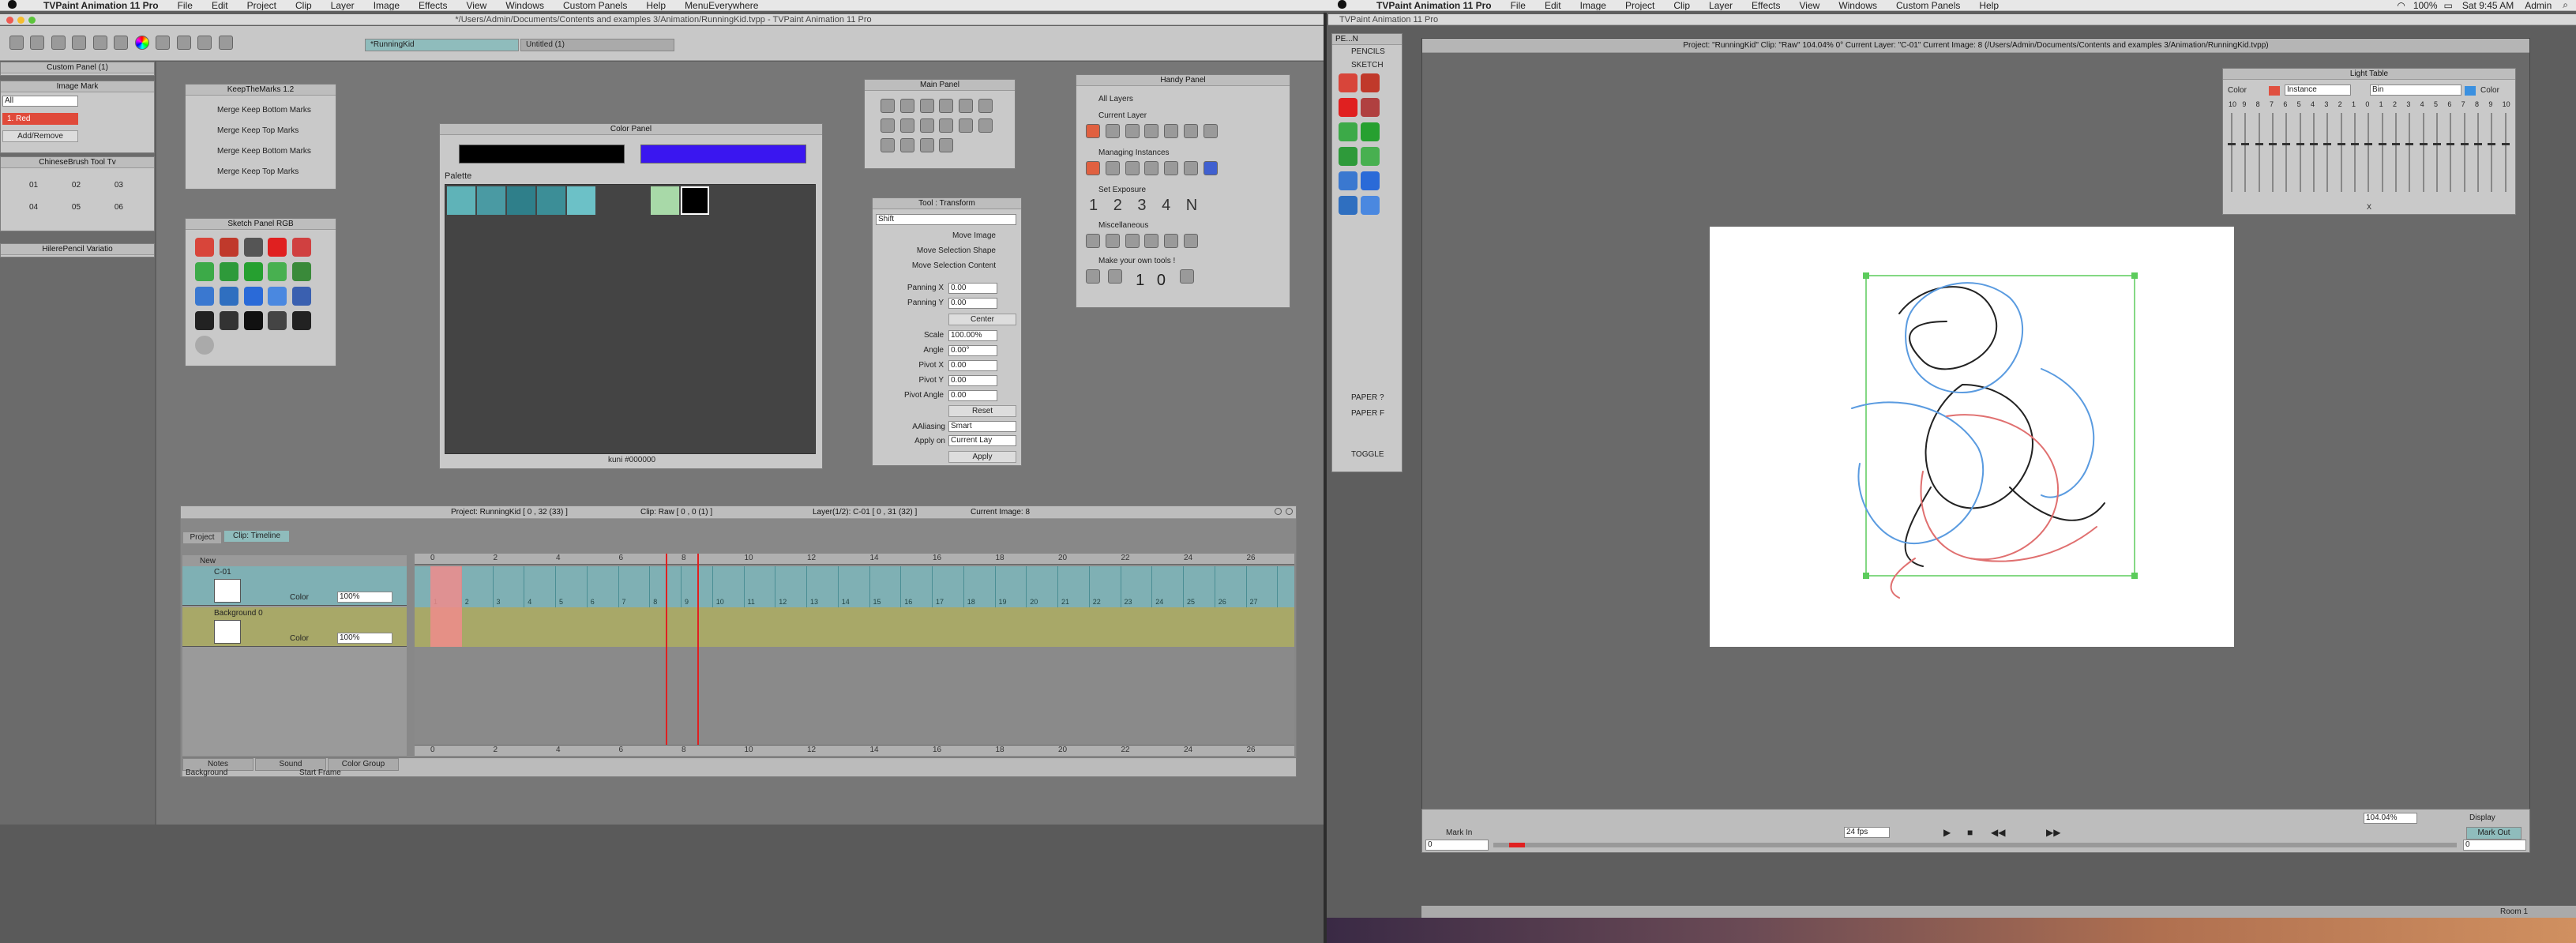 This screenshot has width=2576, height=943. What do you see at coordinates (204, 247) in the screenshot?
I see `red-pencil-icon` at bounding box center [204, 247].